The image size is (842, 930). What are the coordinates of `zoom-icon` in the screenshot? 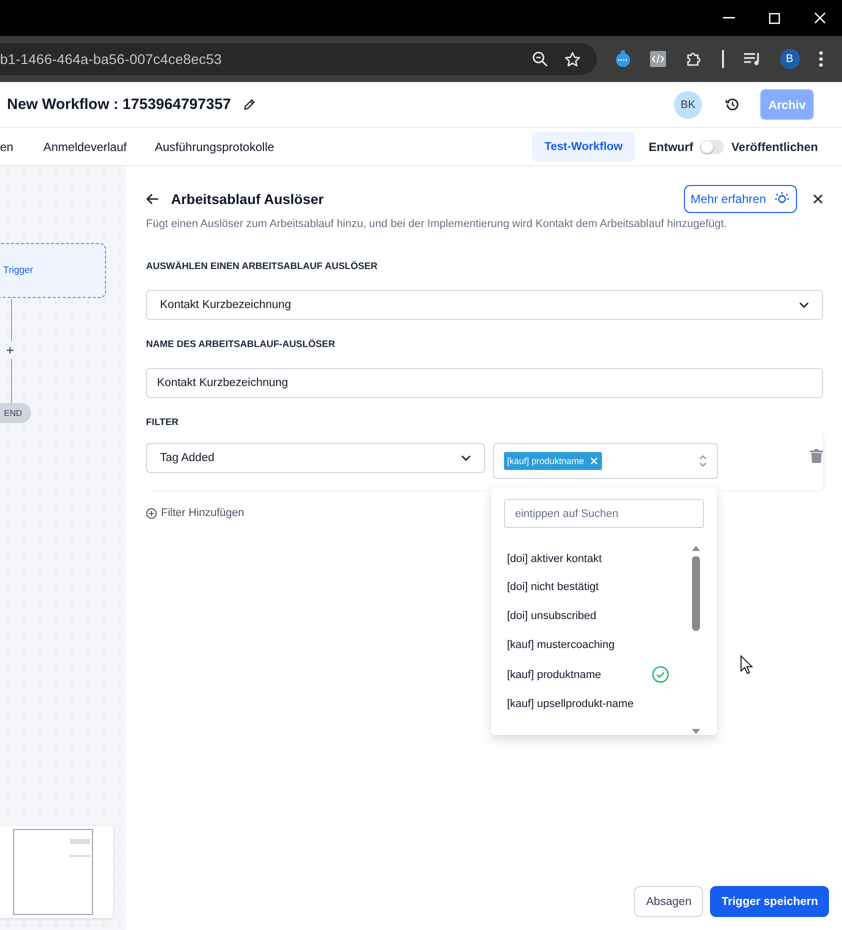 It's located at (540, 59).